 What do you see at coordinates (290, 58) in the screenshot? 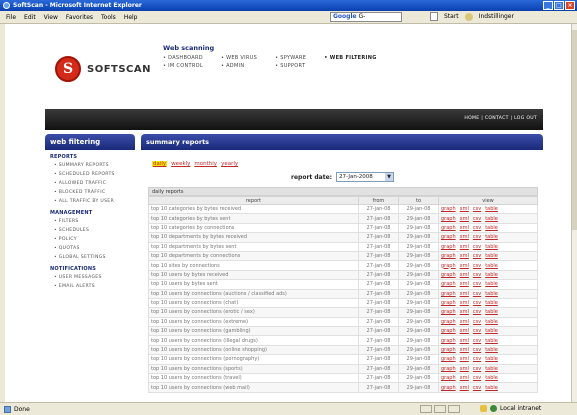
I see `nav-link-spyware: • SPYWARE` at bounding box center [290, 58].